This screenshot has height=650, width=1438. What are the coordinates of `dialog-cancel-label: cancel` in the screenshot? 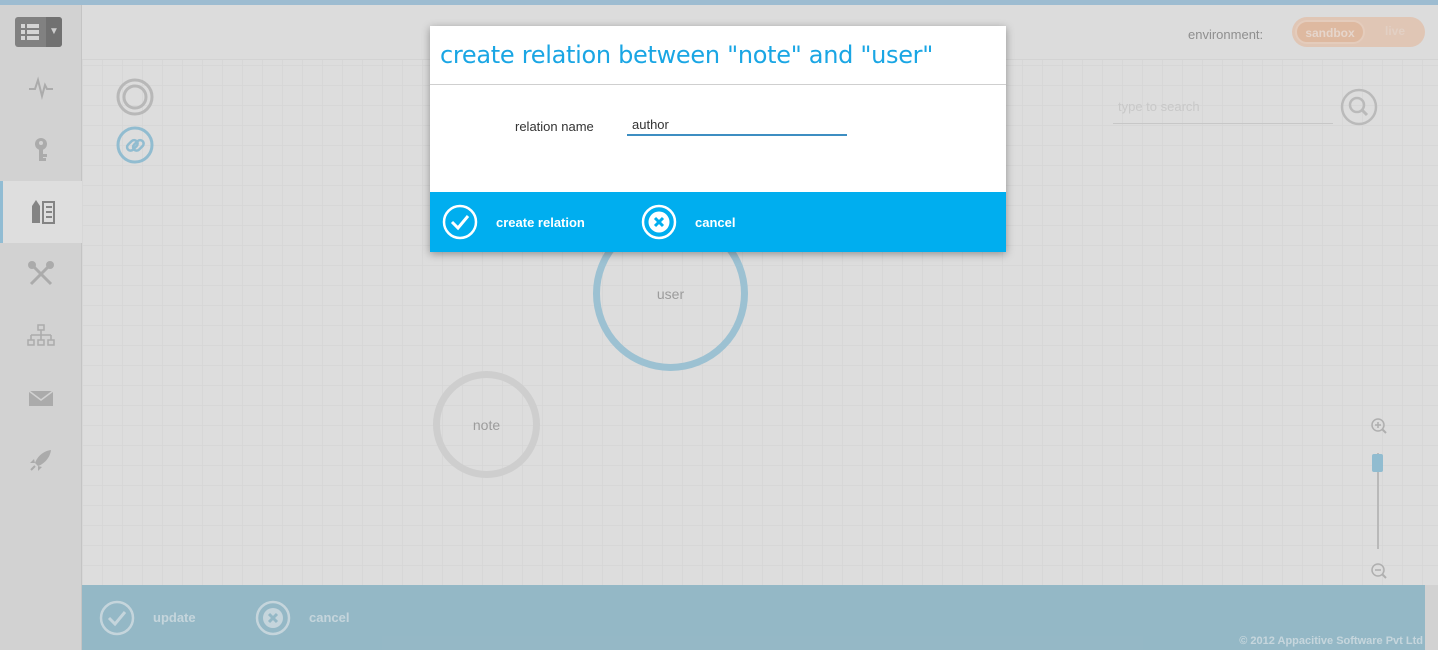 It's located at (715, 222).